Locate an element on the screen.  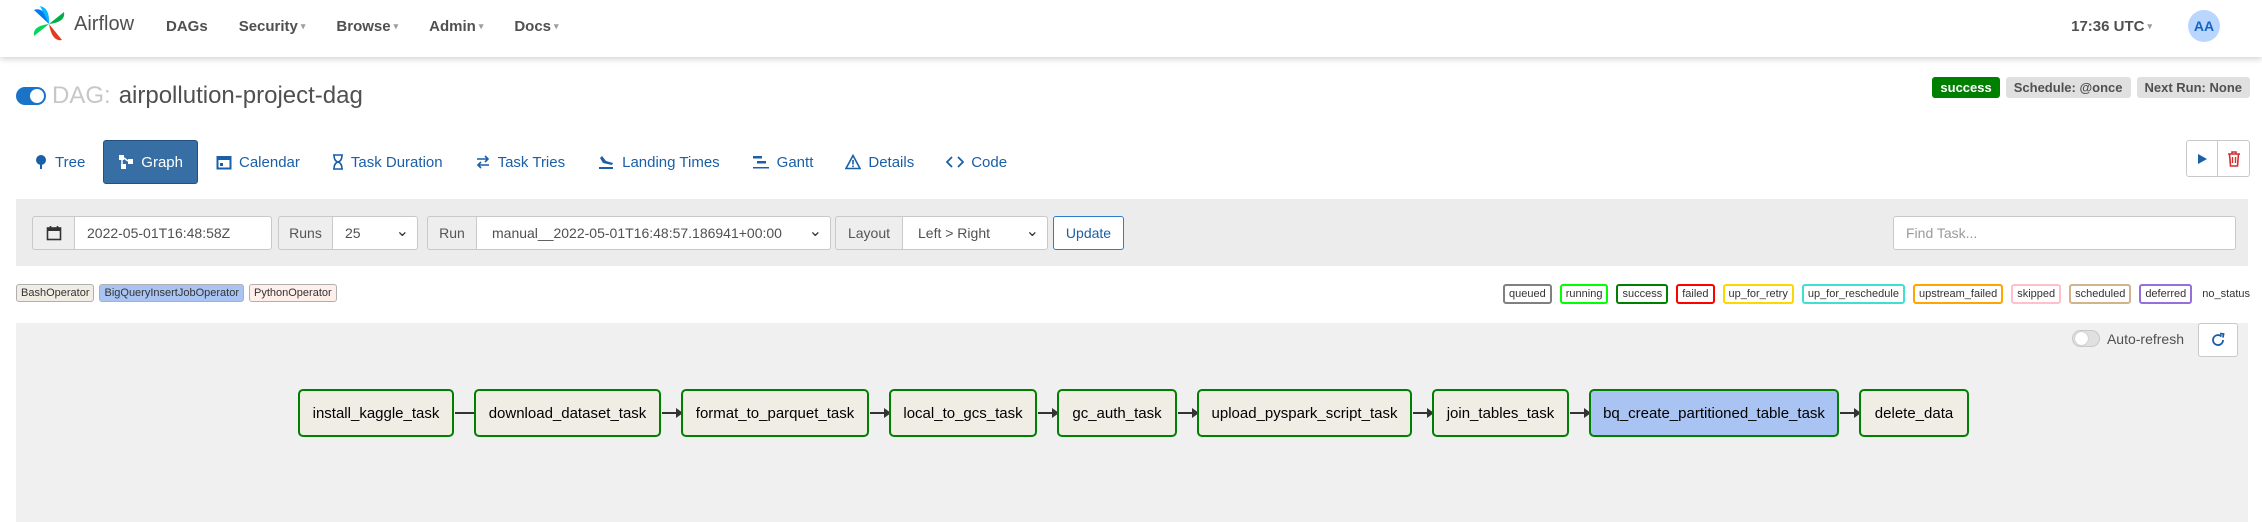
nav-browse-label: Browse is located at coordinates (363, 26).